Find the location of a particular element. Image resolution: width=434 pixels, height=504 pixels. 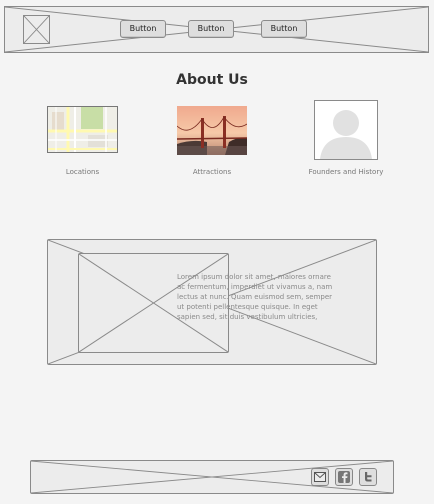

nav-button-3: Button is located at coordinates (284, 29).